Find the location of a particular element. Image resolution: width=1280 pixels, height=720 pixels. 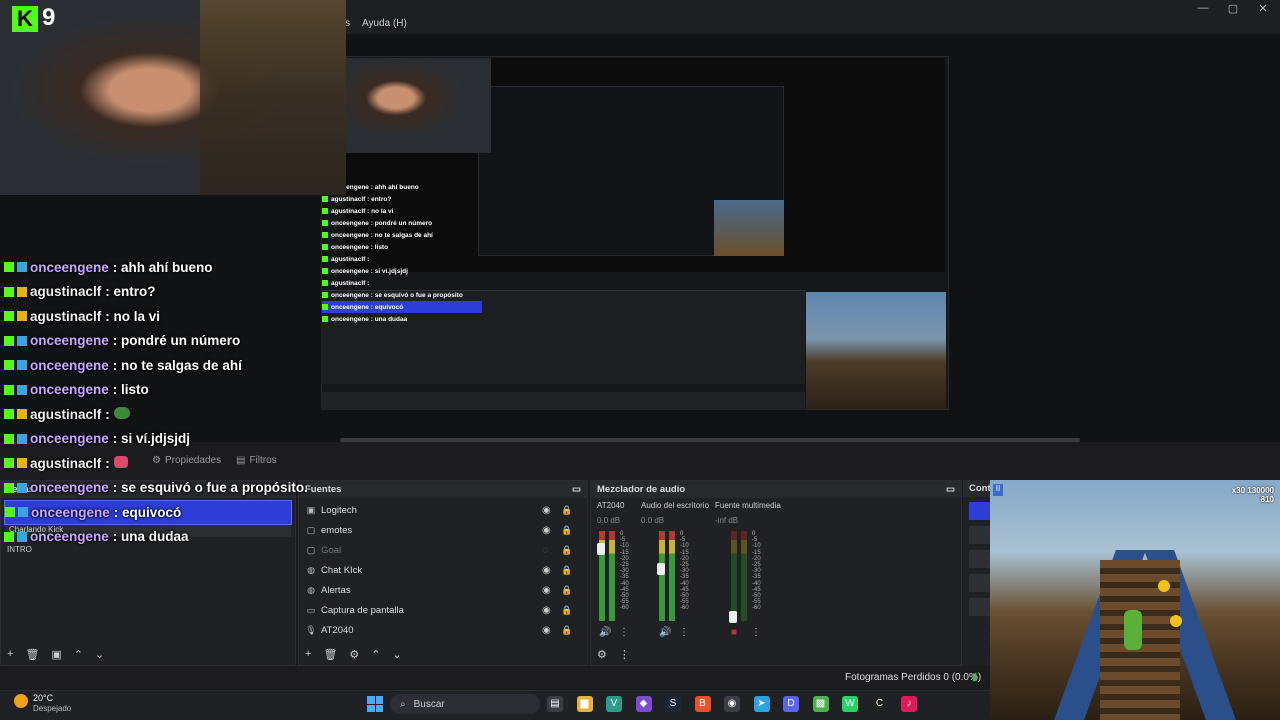

source-label: emotes is located at coordinates (337, 530).